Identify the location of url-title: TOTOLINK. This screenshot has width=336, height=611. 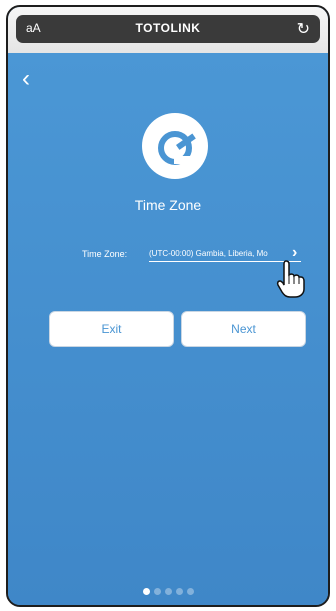
(168, 28).